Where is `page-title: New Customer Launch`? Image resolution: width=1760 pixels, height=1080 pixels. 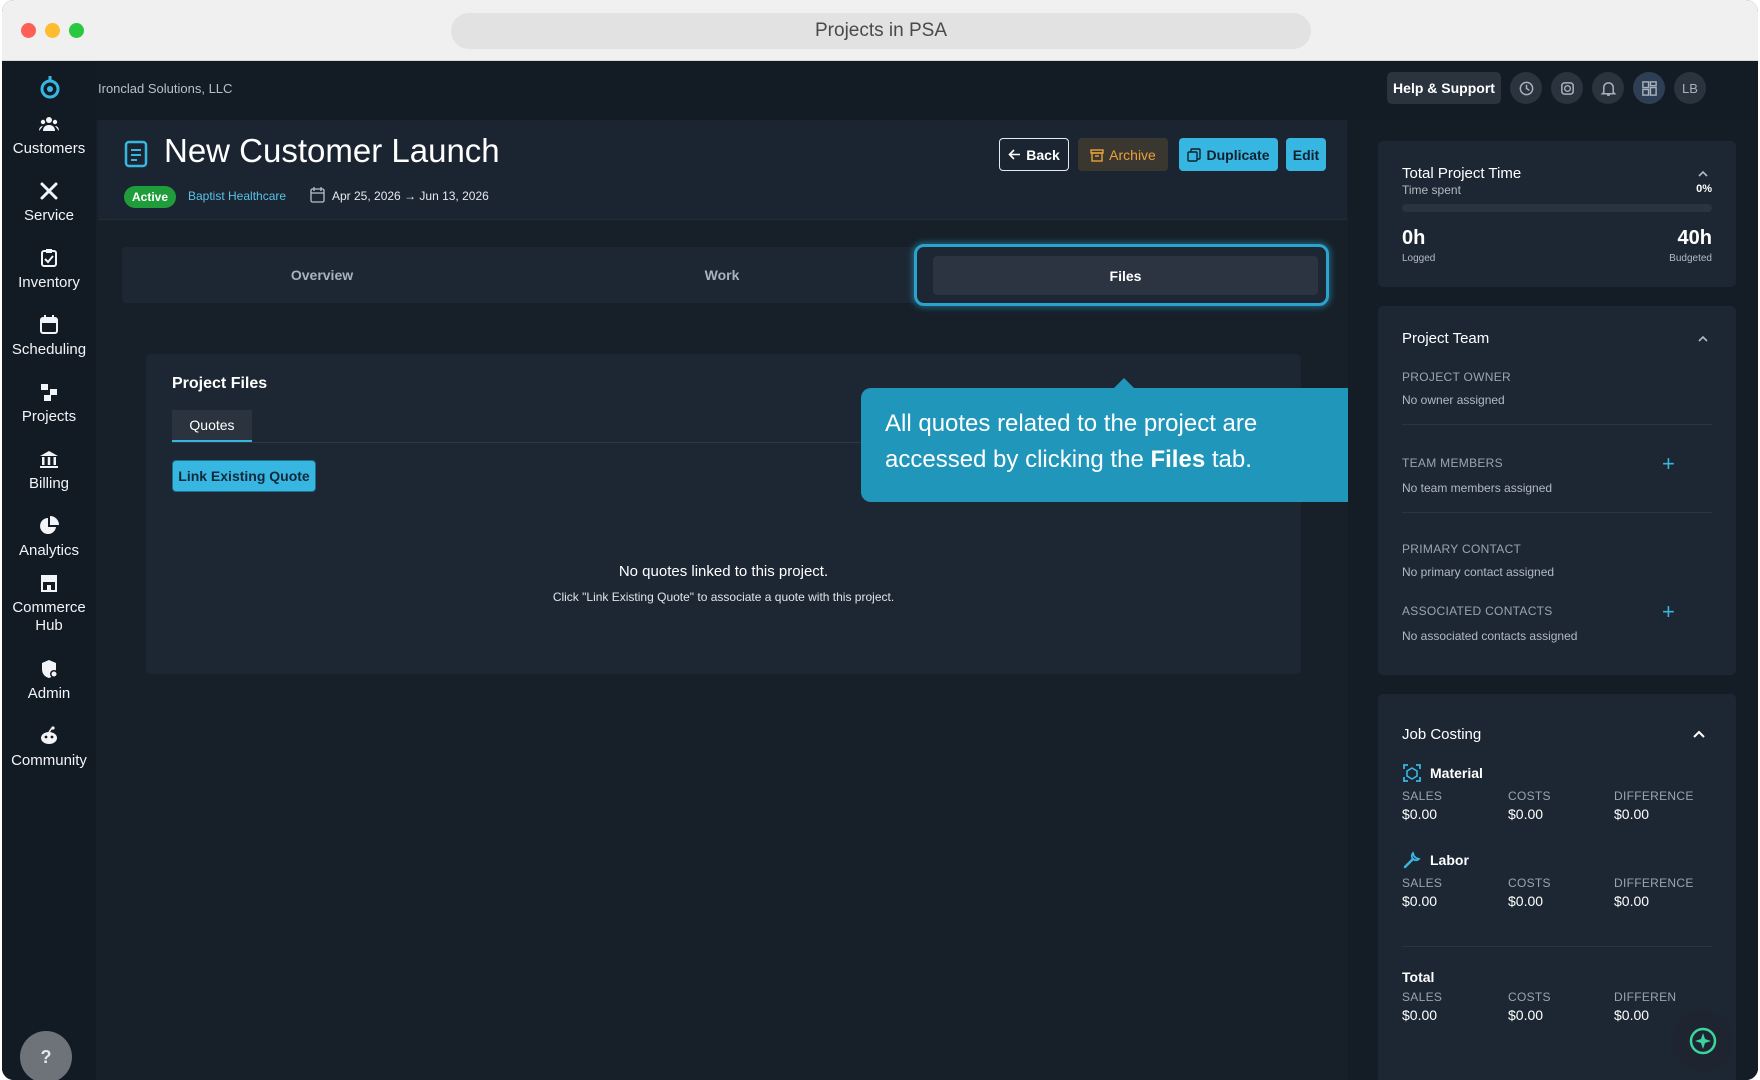
page-title: New Customer Launch is located at coordinates (332, 150).